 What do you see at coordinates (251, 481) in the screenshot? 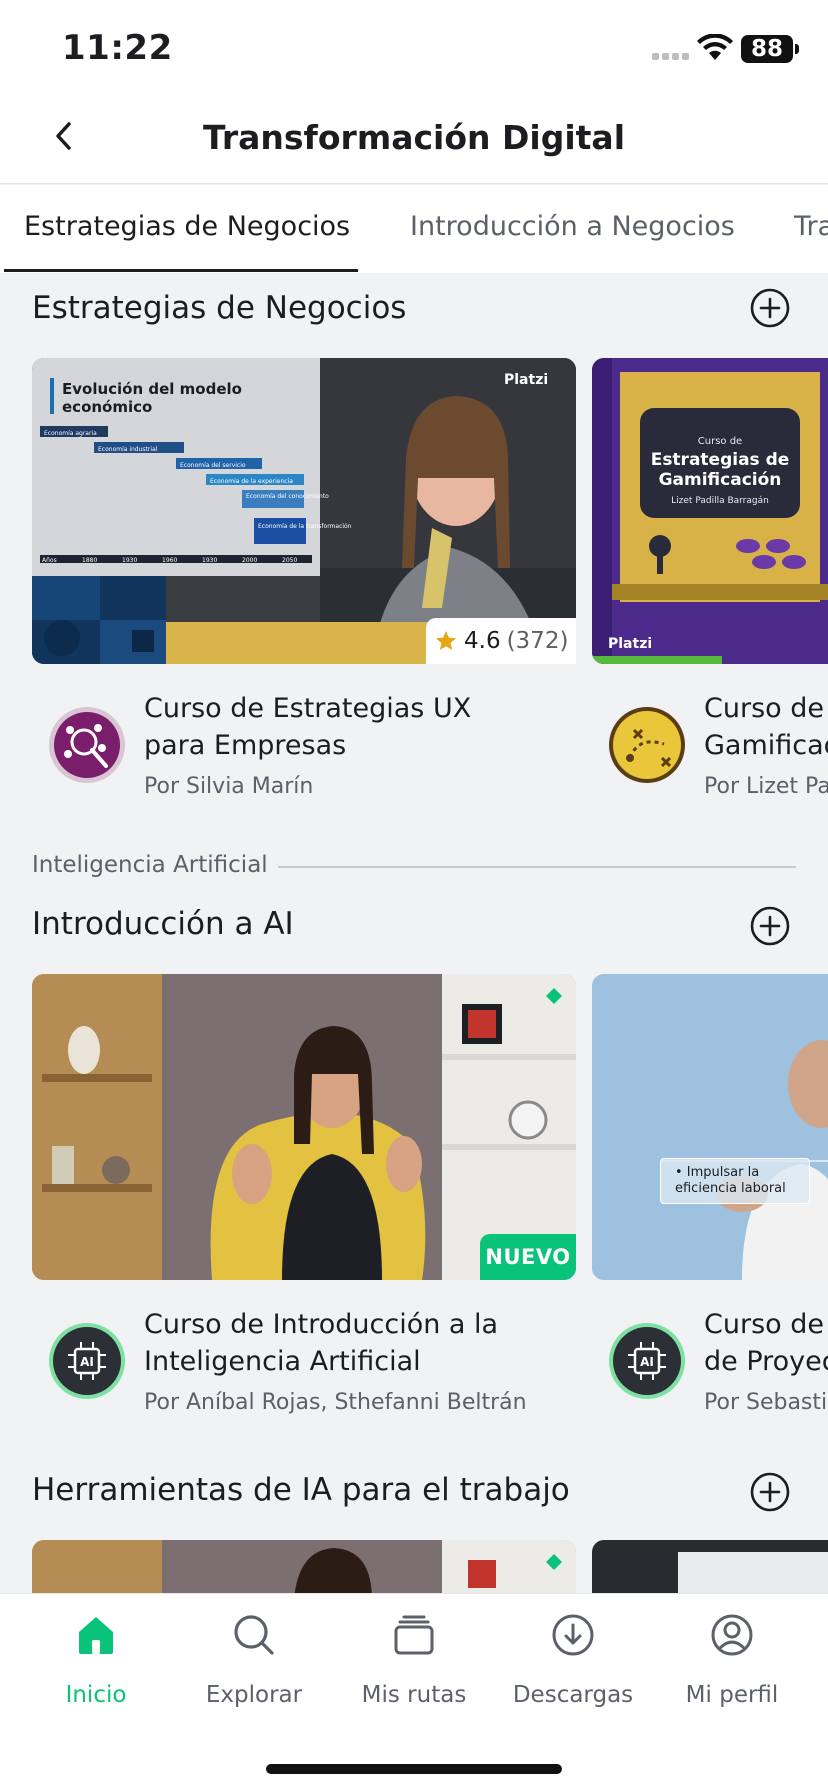
I see `slide-timeline-item: Economía de la experiencia` at bounding box center [251, 481].